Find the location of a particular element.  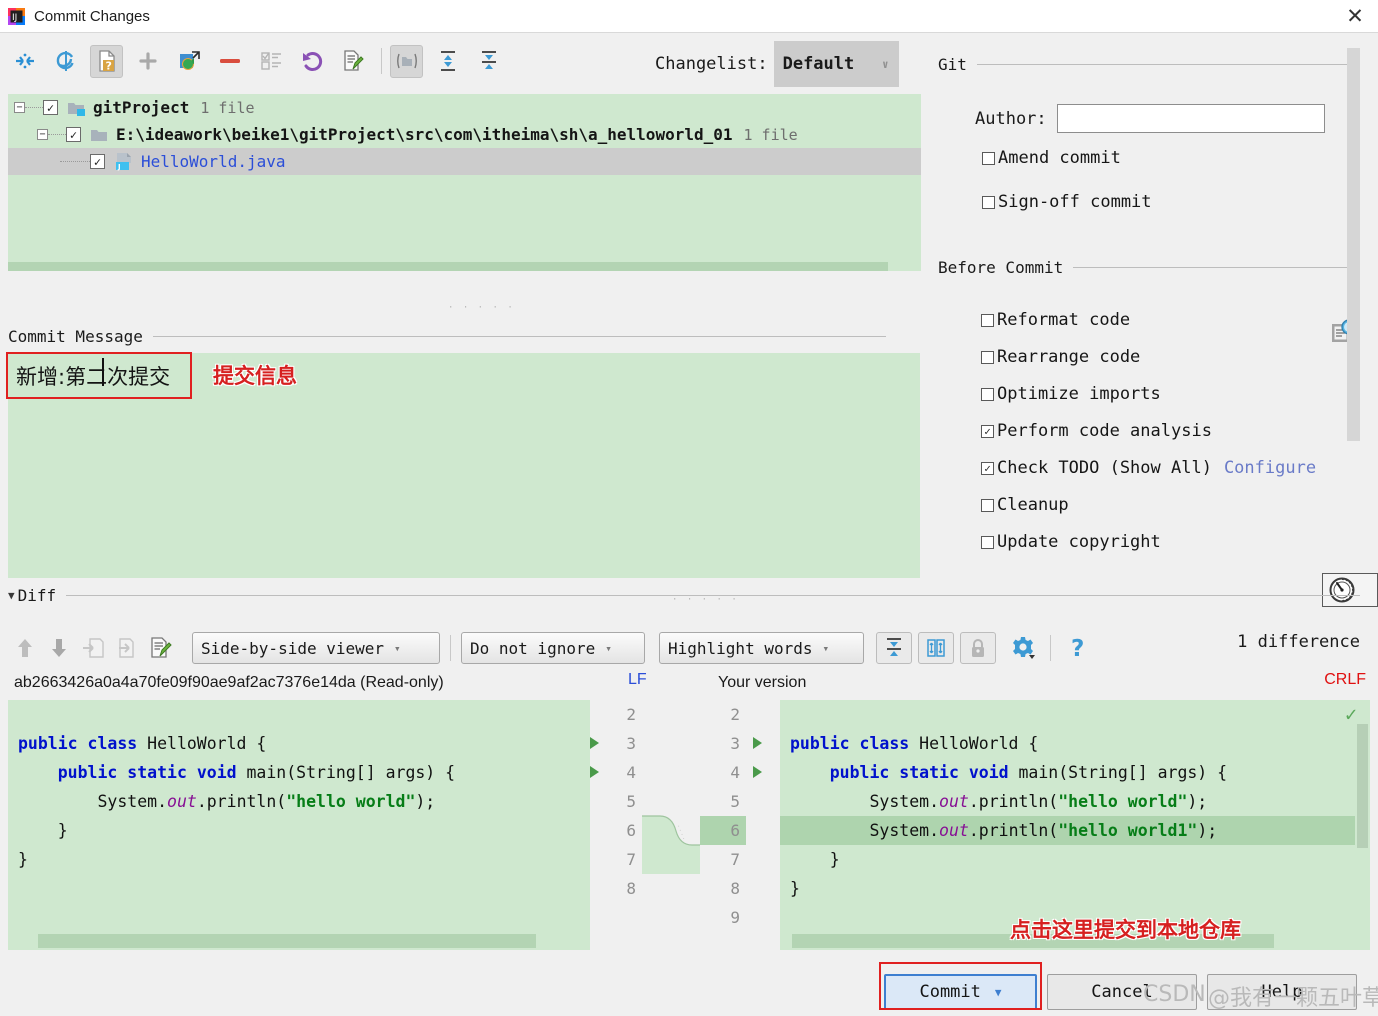

perform-code-analysis-label: Perform code analysis is located at coordinates (1104, 431).